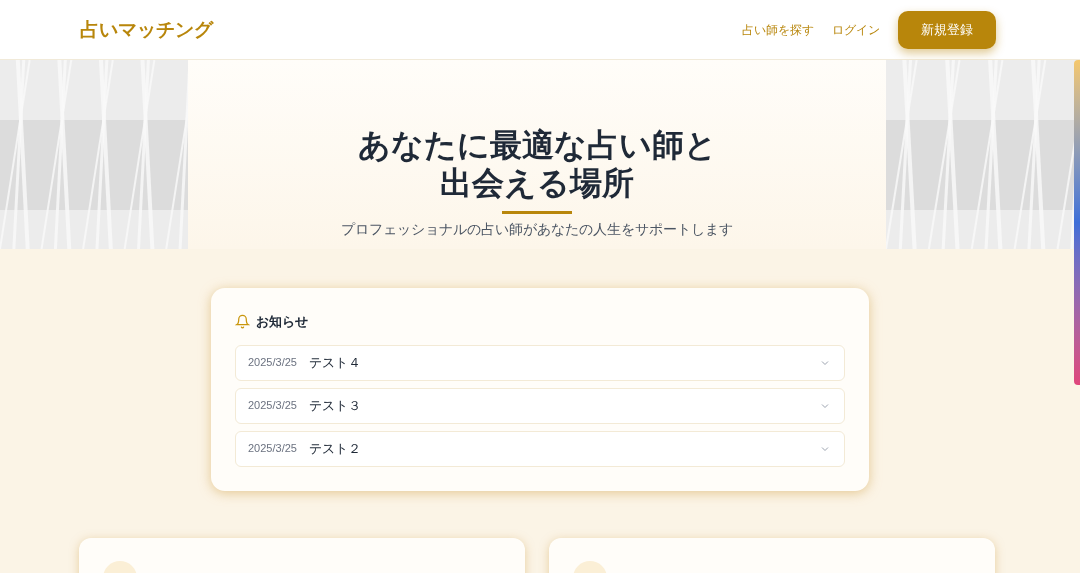  I want to click on hero-subtitle: プロフェッショナルの占い師があなたの人生をサポートします, so click(537, 229).